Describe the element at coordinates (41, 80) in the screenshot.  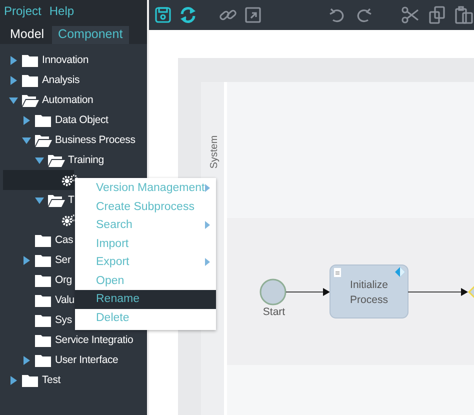
I see `tree-item: Analysis` at that location.